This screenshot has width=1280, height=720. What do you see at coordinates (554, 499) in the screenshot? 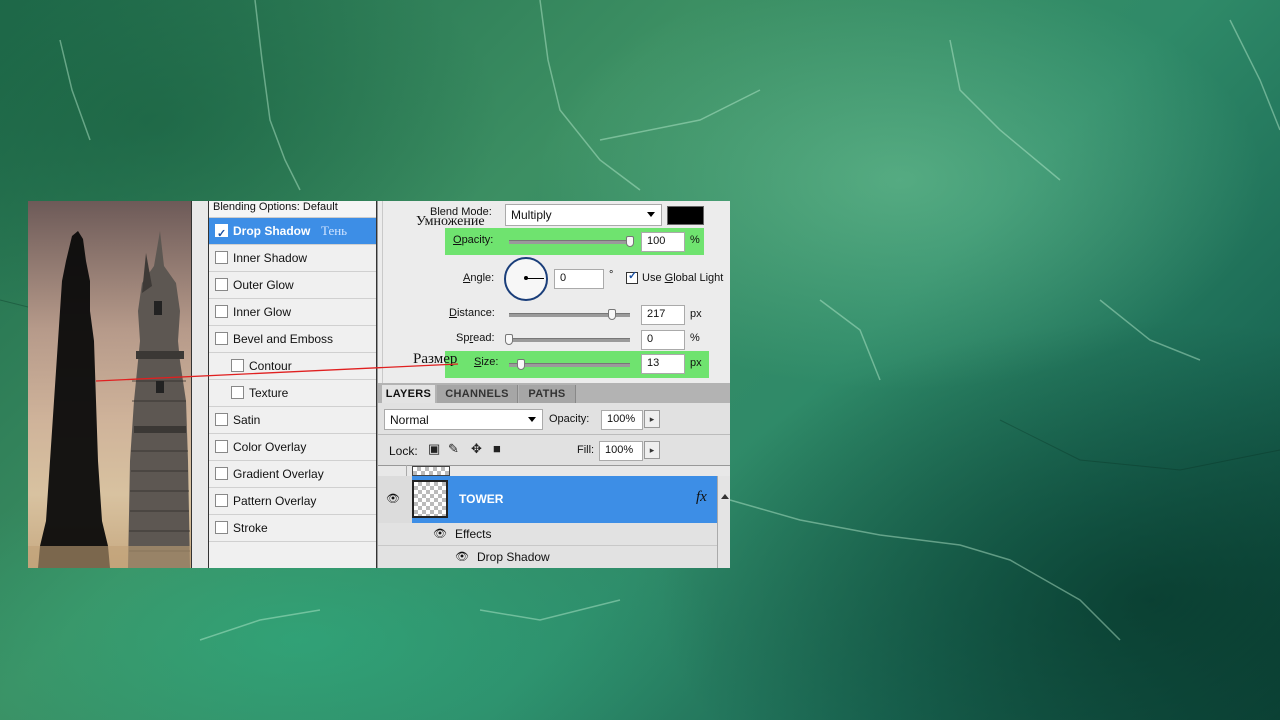
I see `layer-row-tower: 👁 TOWER fx` at bounding box center [554, 499].